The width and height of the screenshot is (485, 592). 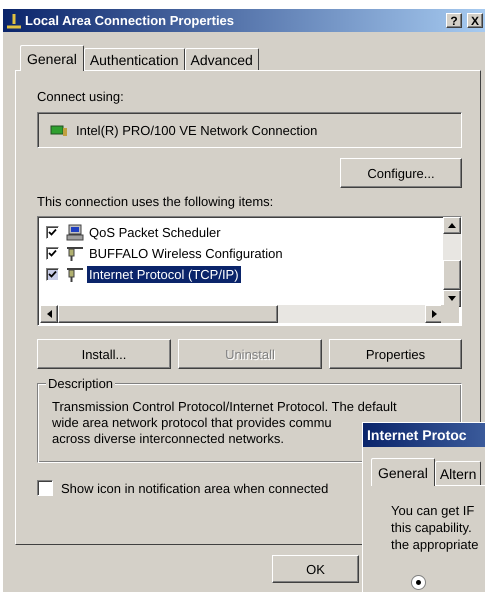 What do you see at coordinates (80, 96) in the screenshot?
I see `connect-using-label: Connect using:` at bounding box center [80, 96].